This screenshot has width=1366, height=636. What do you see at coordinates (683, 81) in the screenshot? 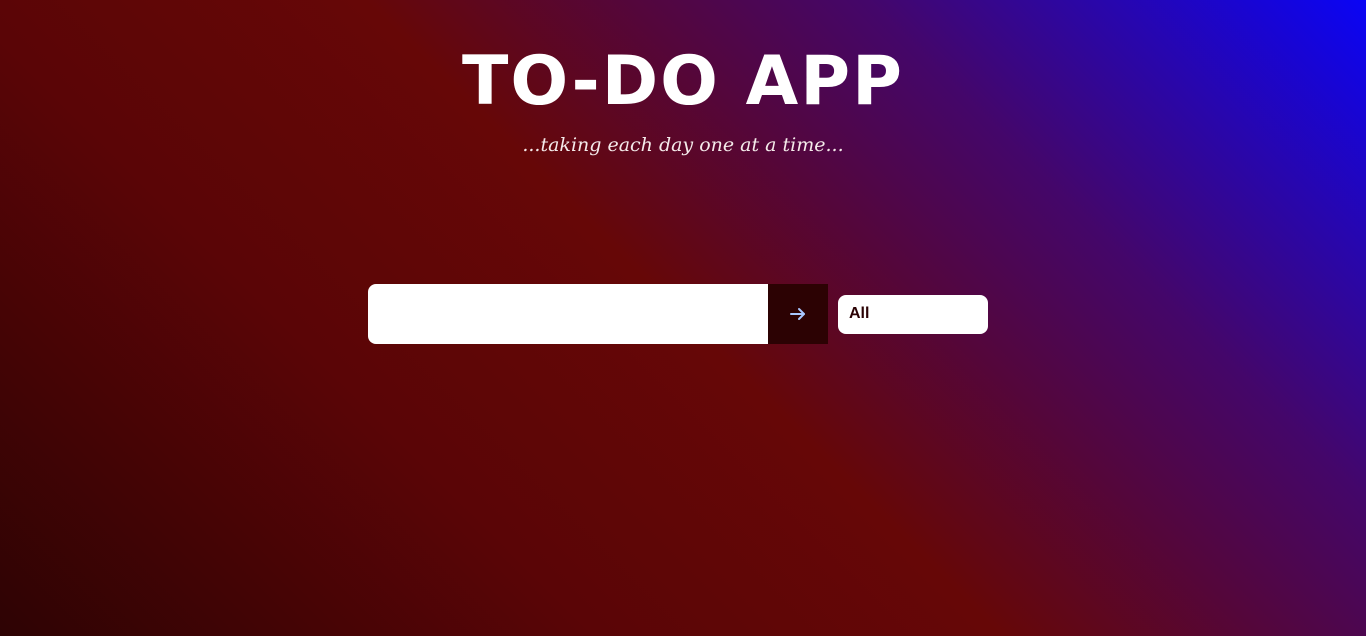
I see `app-title: TO-DO APP` at bounding box center [683, 81].